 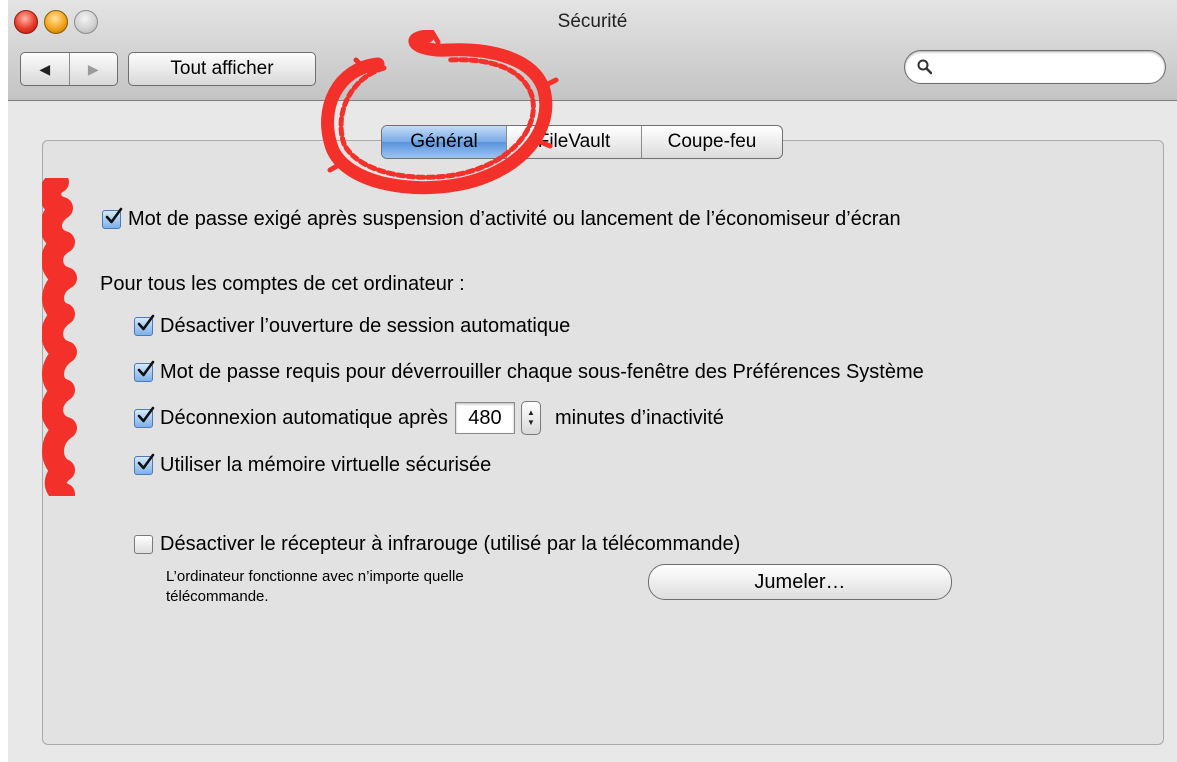 What do you see at coordinates (326, 465) in the screenshot?
I see `secure-vm-label: Utiliser la mémoire virtuelle sécurisée` at bounding box center [326, 465].